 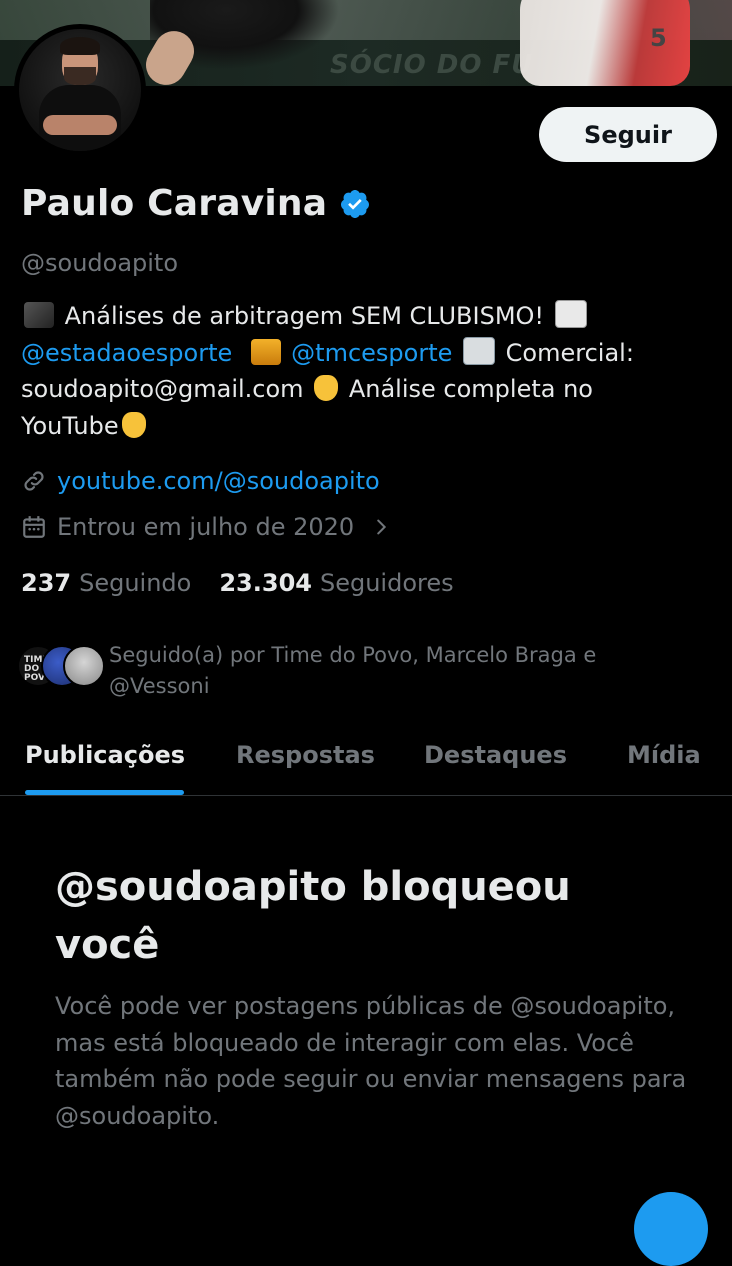 What do you see at coordinates (80, 46) in the screenshot?
I see `avatar-hair` at bounding box center [80, 46].